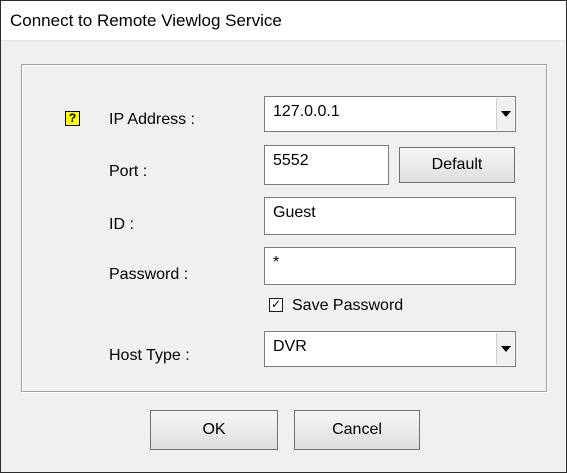 The image size is (567, 473). Describe the element at coordinates (283, 21) in the screenshot. I see `title-bar: Connect to Remote Viewlog Service` at that location.